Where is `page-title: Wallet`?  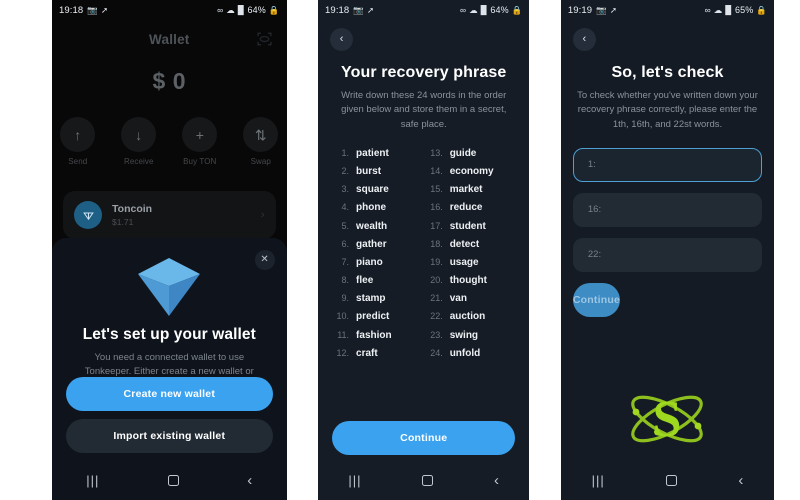
page-title: Wallet is located at coordinates (169, 39).